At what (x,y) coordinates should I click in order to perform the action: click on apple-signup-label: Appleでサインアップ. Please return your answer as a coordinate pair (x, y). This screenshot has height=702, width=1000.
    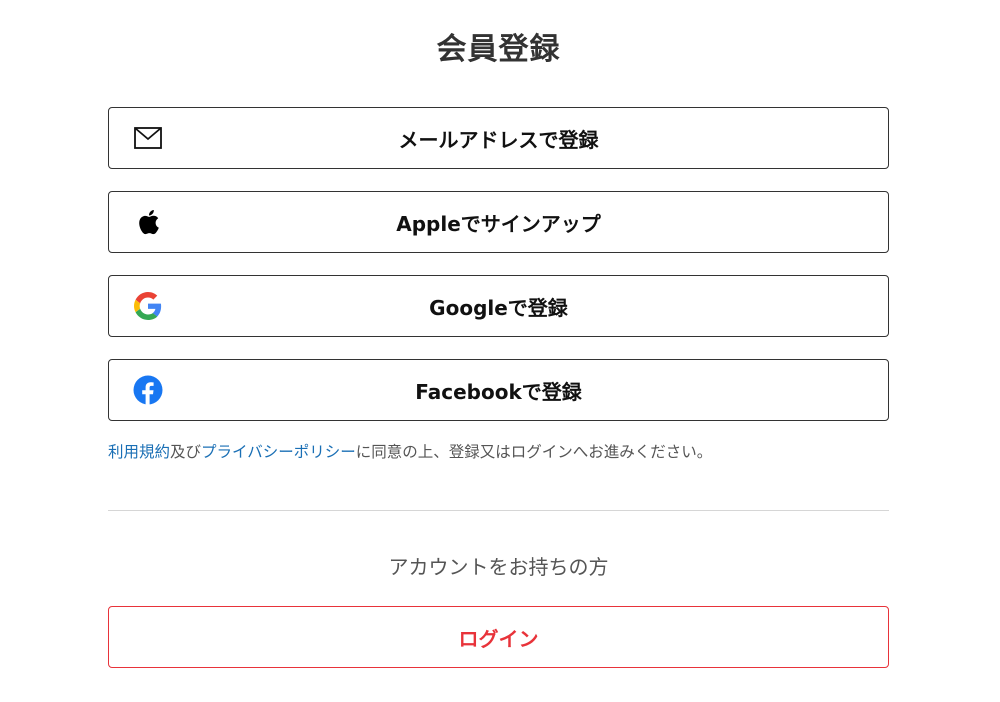
    Looking at the image, I should click on (498, 223).